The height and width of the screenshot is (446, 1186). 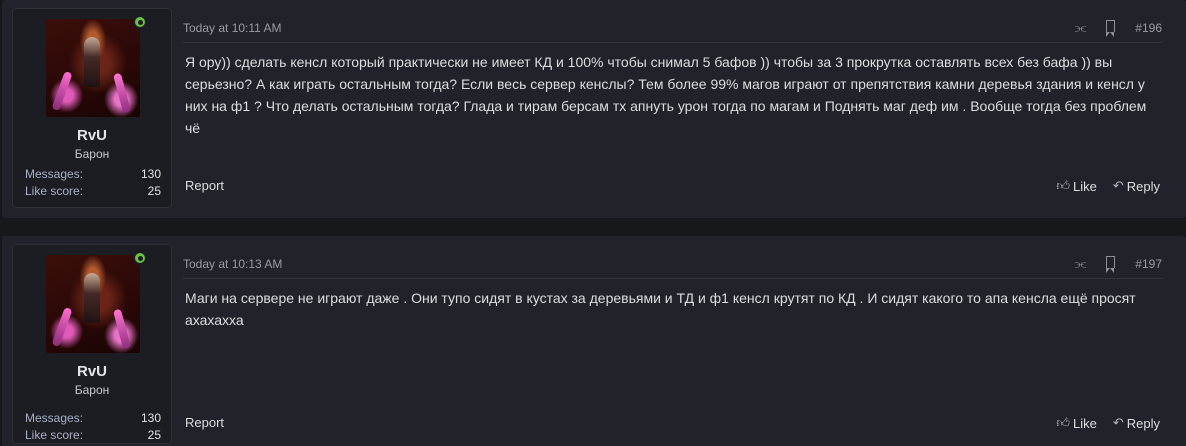 I want to click on post-number-link: #196, so click(x=1148, y=28).